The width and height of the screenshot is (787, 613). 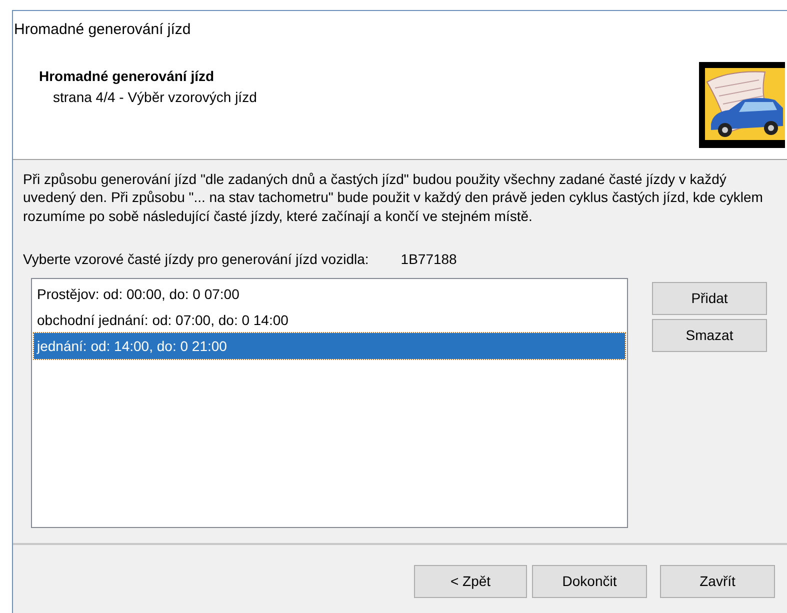 What do you see at coordinates (329, 294) in the screenshot?
I see `trip-list-item: Prostějov: od: 00:00, do: 0 07:00` at bounding box center [329, 294].